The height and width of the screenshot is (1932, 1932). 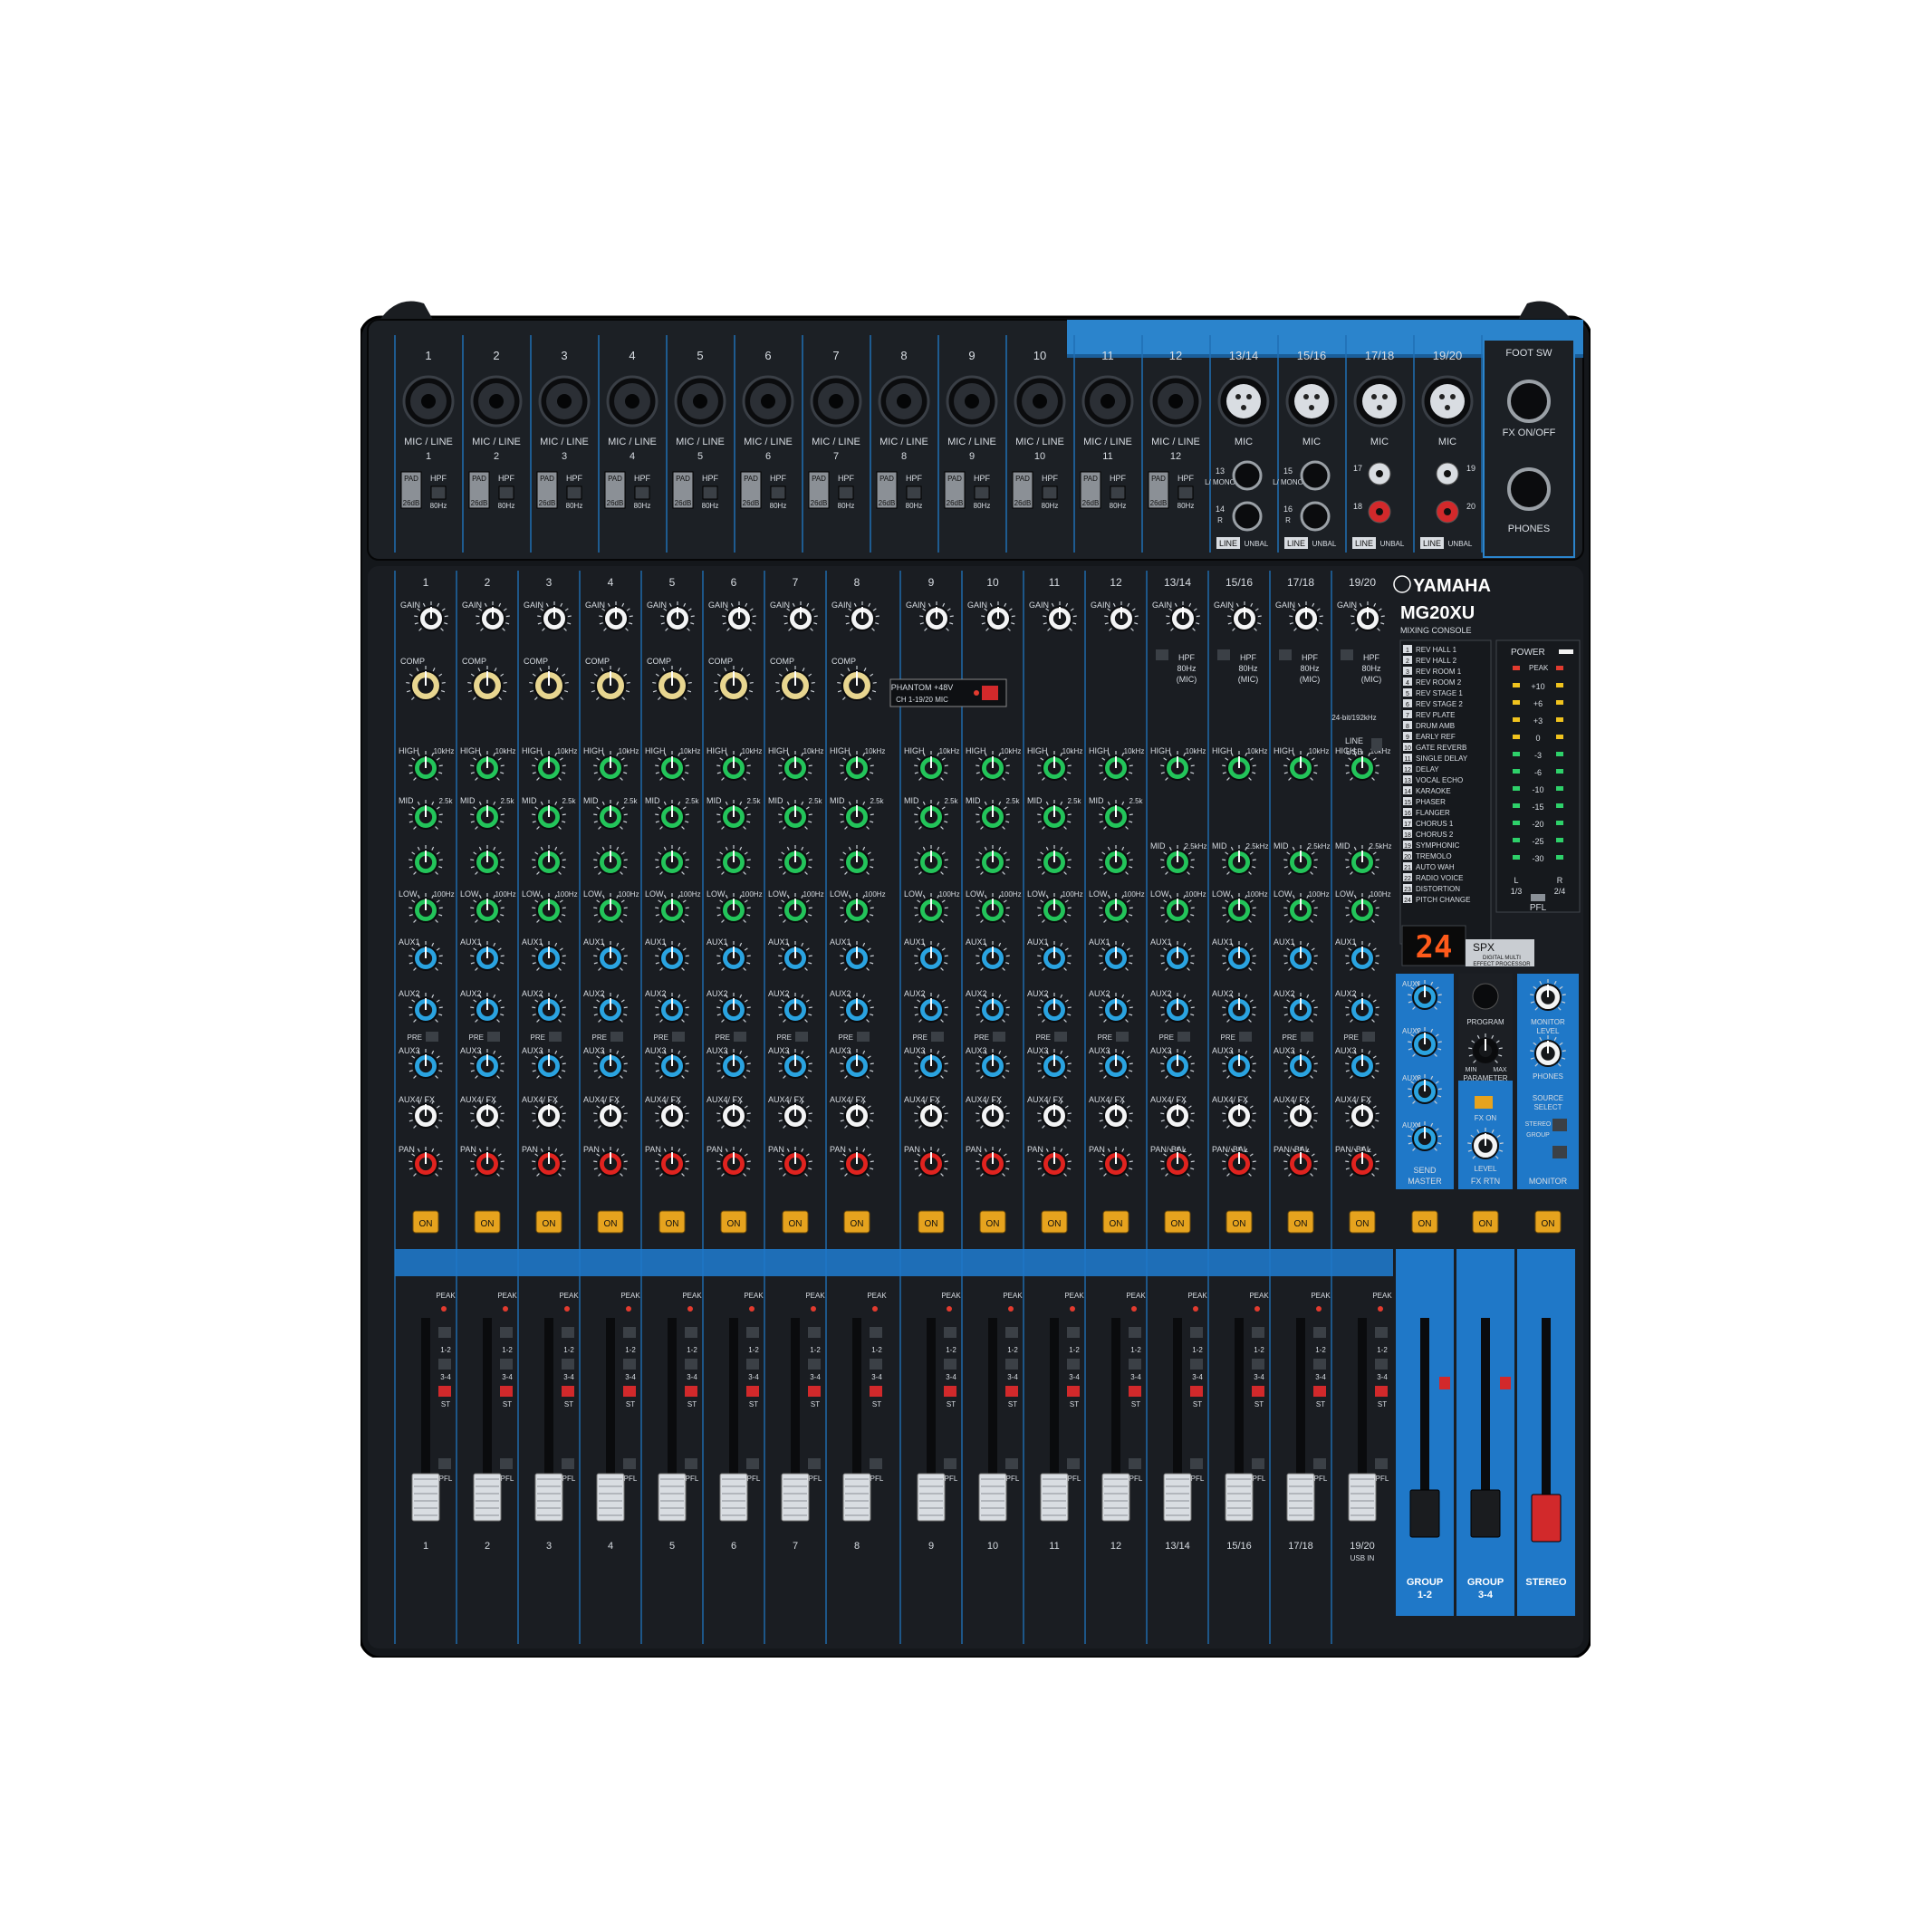 What do you see at coordinates (1529, 401) in the screenshot?
I see `foot-sw-jack` at bounding box center [1529, 401].